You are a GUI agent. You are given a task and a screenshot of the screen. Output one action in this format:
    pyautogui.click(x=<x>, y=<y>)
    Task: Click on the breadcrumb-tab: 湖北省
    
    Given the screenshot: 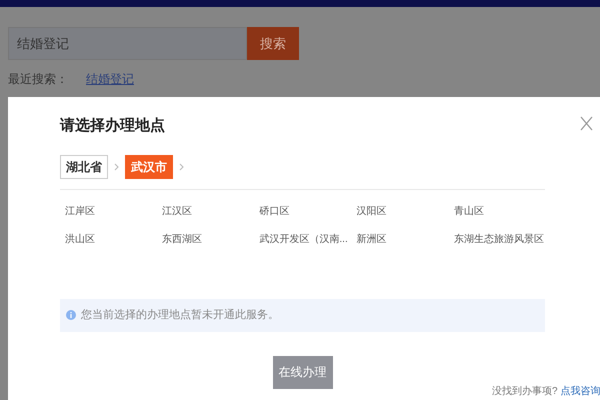 What is the action you would take?
    pyautogui.click(x=84, y=166)
    